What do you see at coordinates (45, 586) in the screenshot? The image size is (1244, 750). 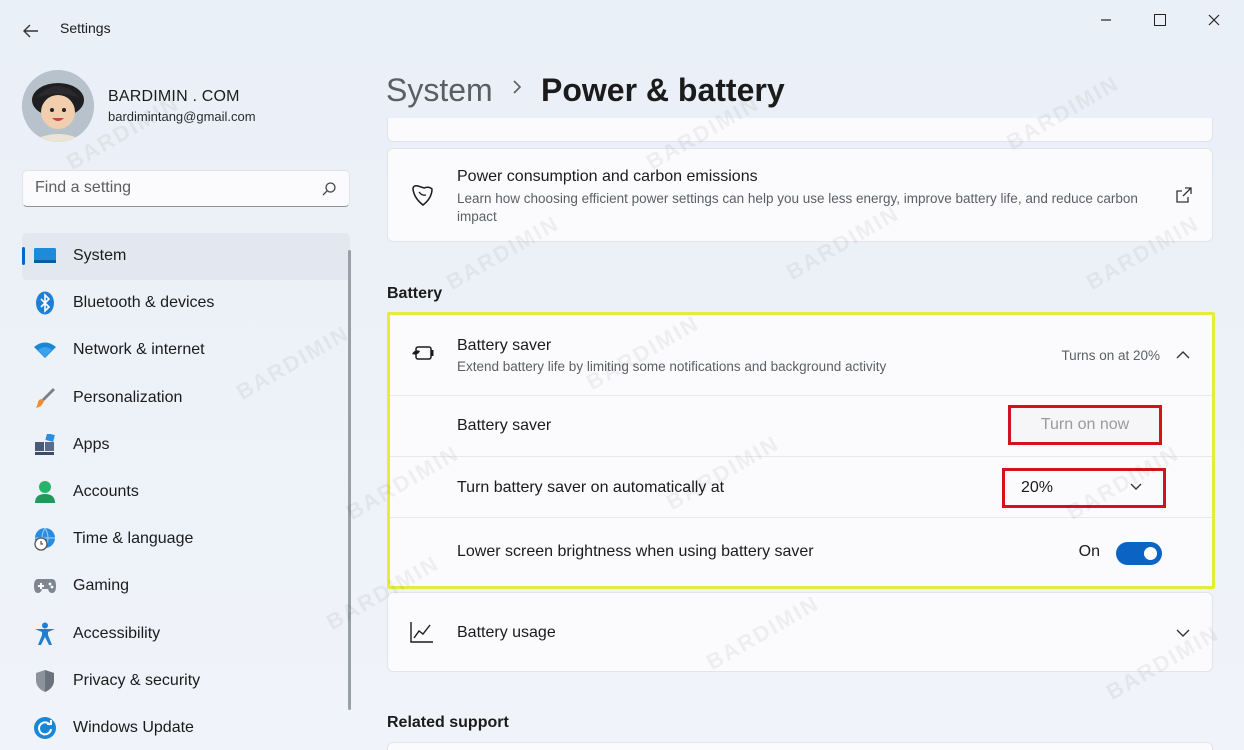 I see `gamepad-icon` at bounding box center [45, 586].